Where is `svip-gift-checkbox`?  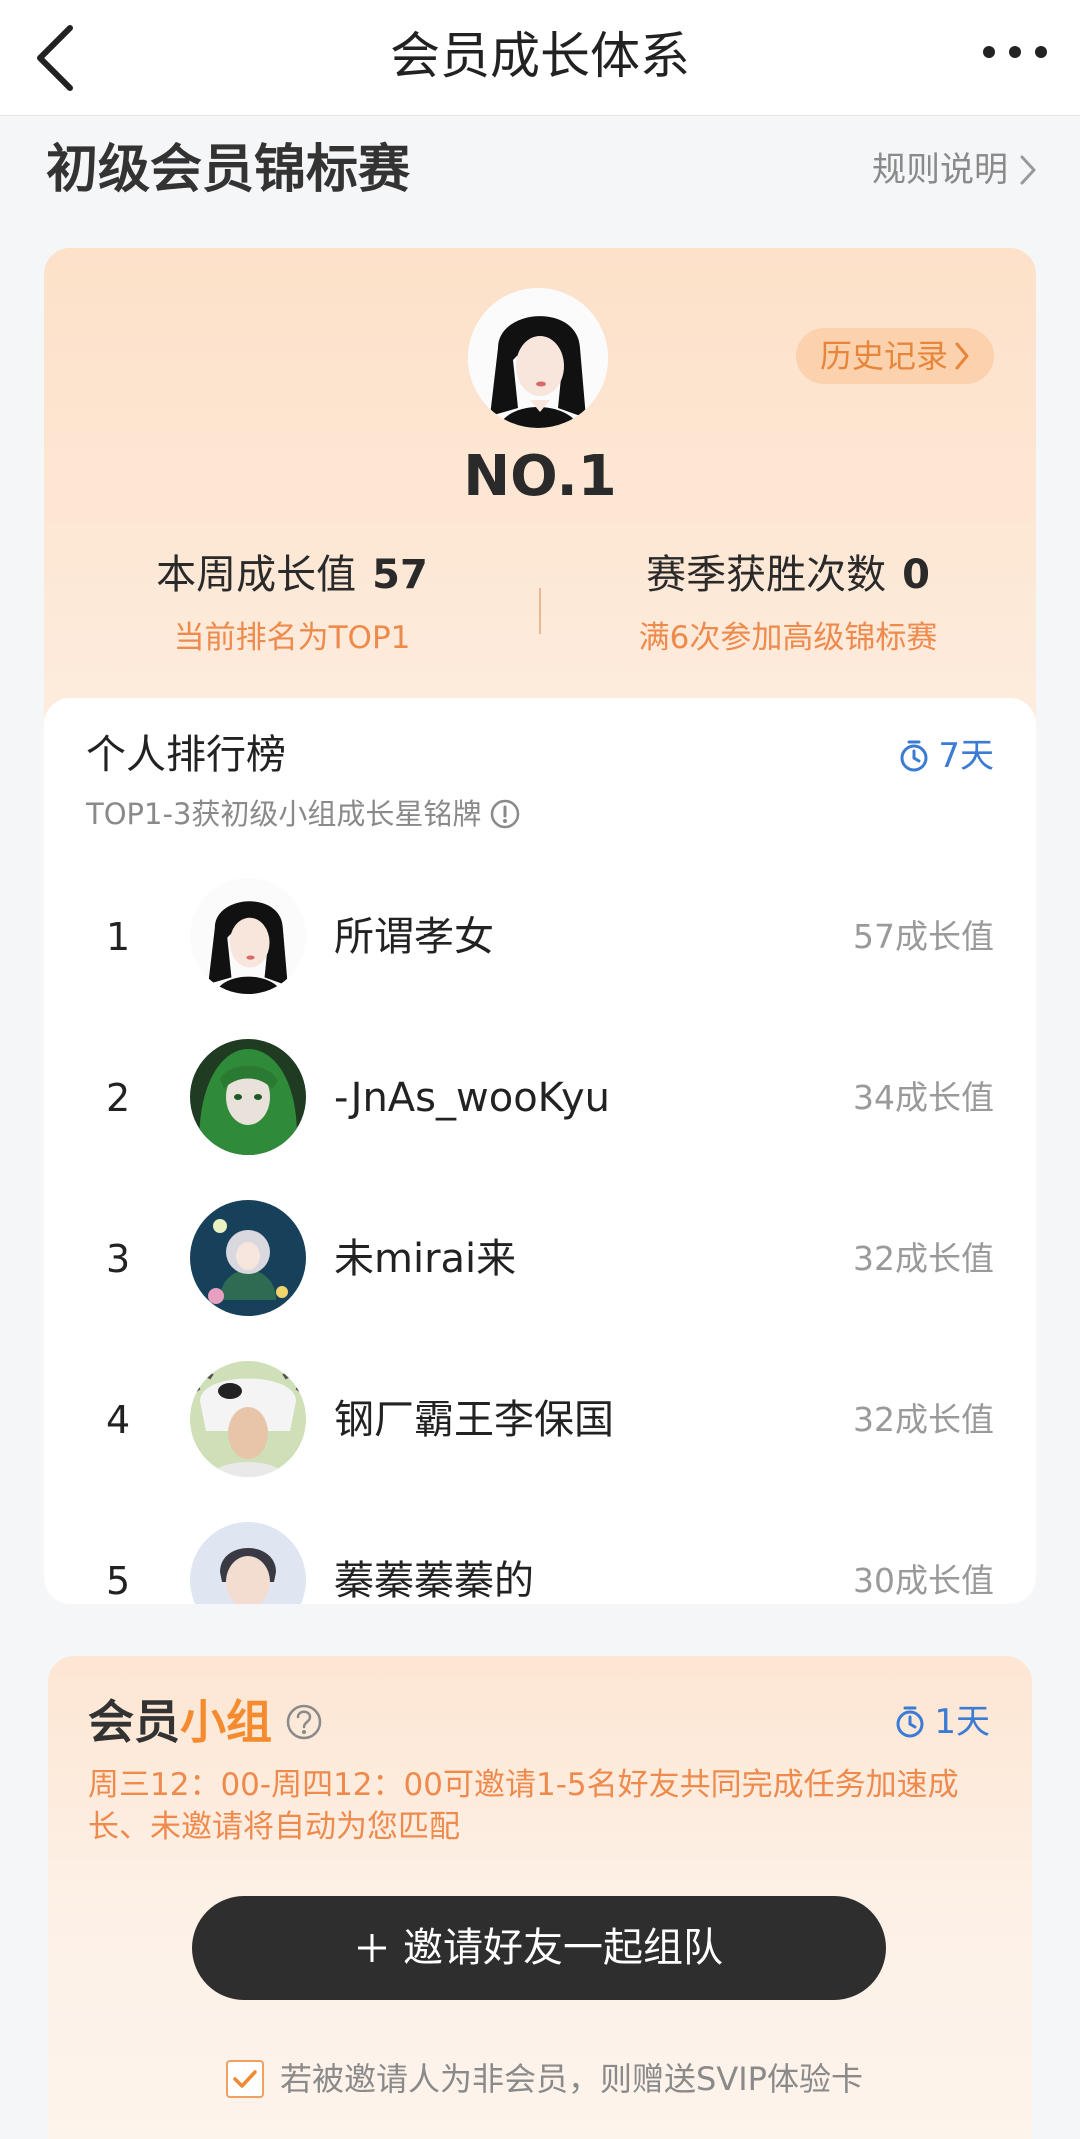 svip-gift-checkbox is located at coordinates (245, 2079).